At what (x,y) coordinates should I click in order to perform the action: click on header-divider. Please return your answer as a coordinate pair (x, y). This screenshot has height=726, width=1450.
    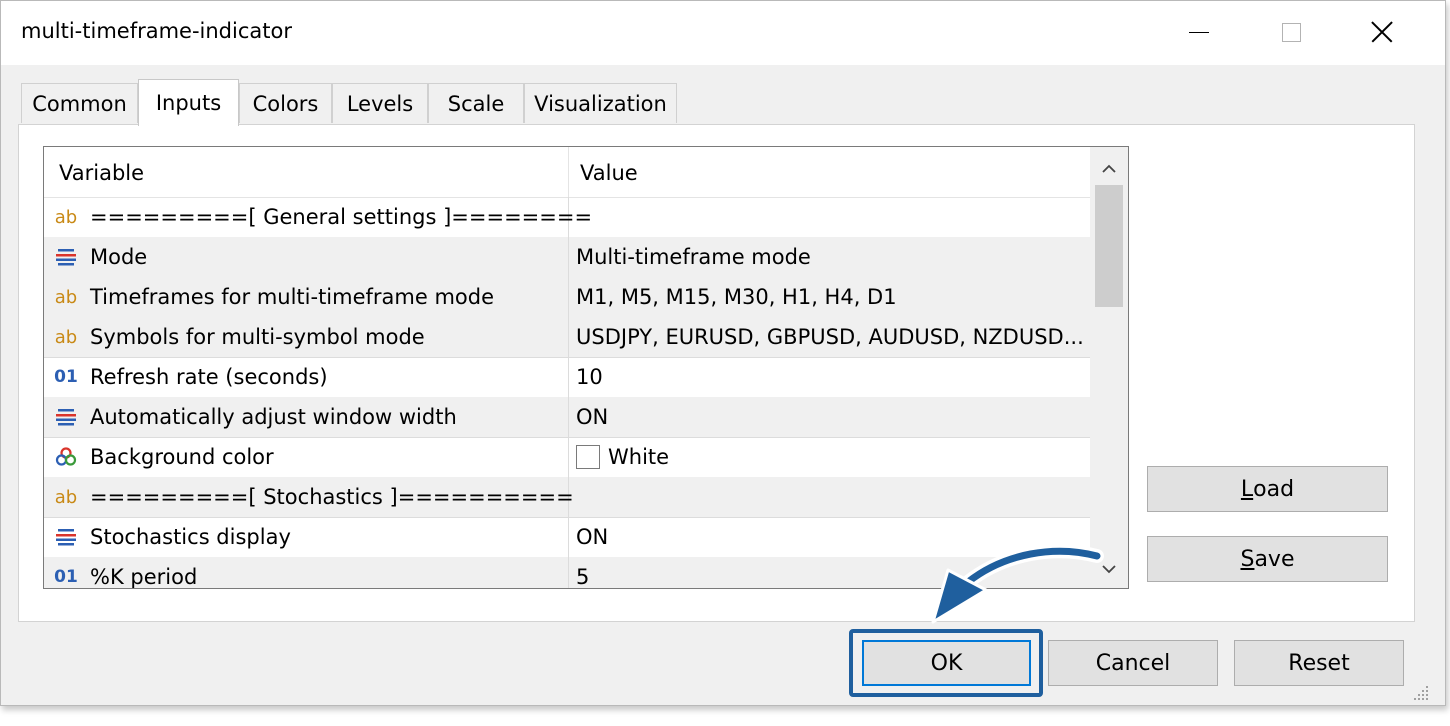
    Looking at the image, I should click on (568, 172).